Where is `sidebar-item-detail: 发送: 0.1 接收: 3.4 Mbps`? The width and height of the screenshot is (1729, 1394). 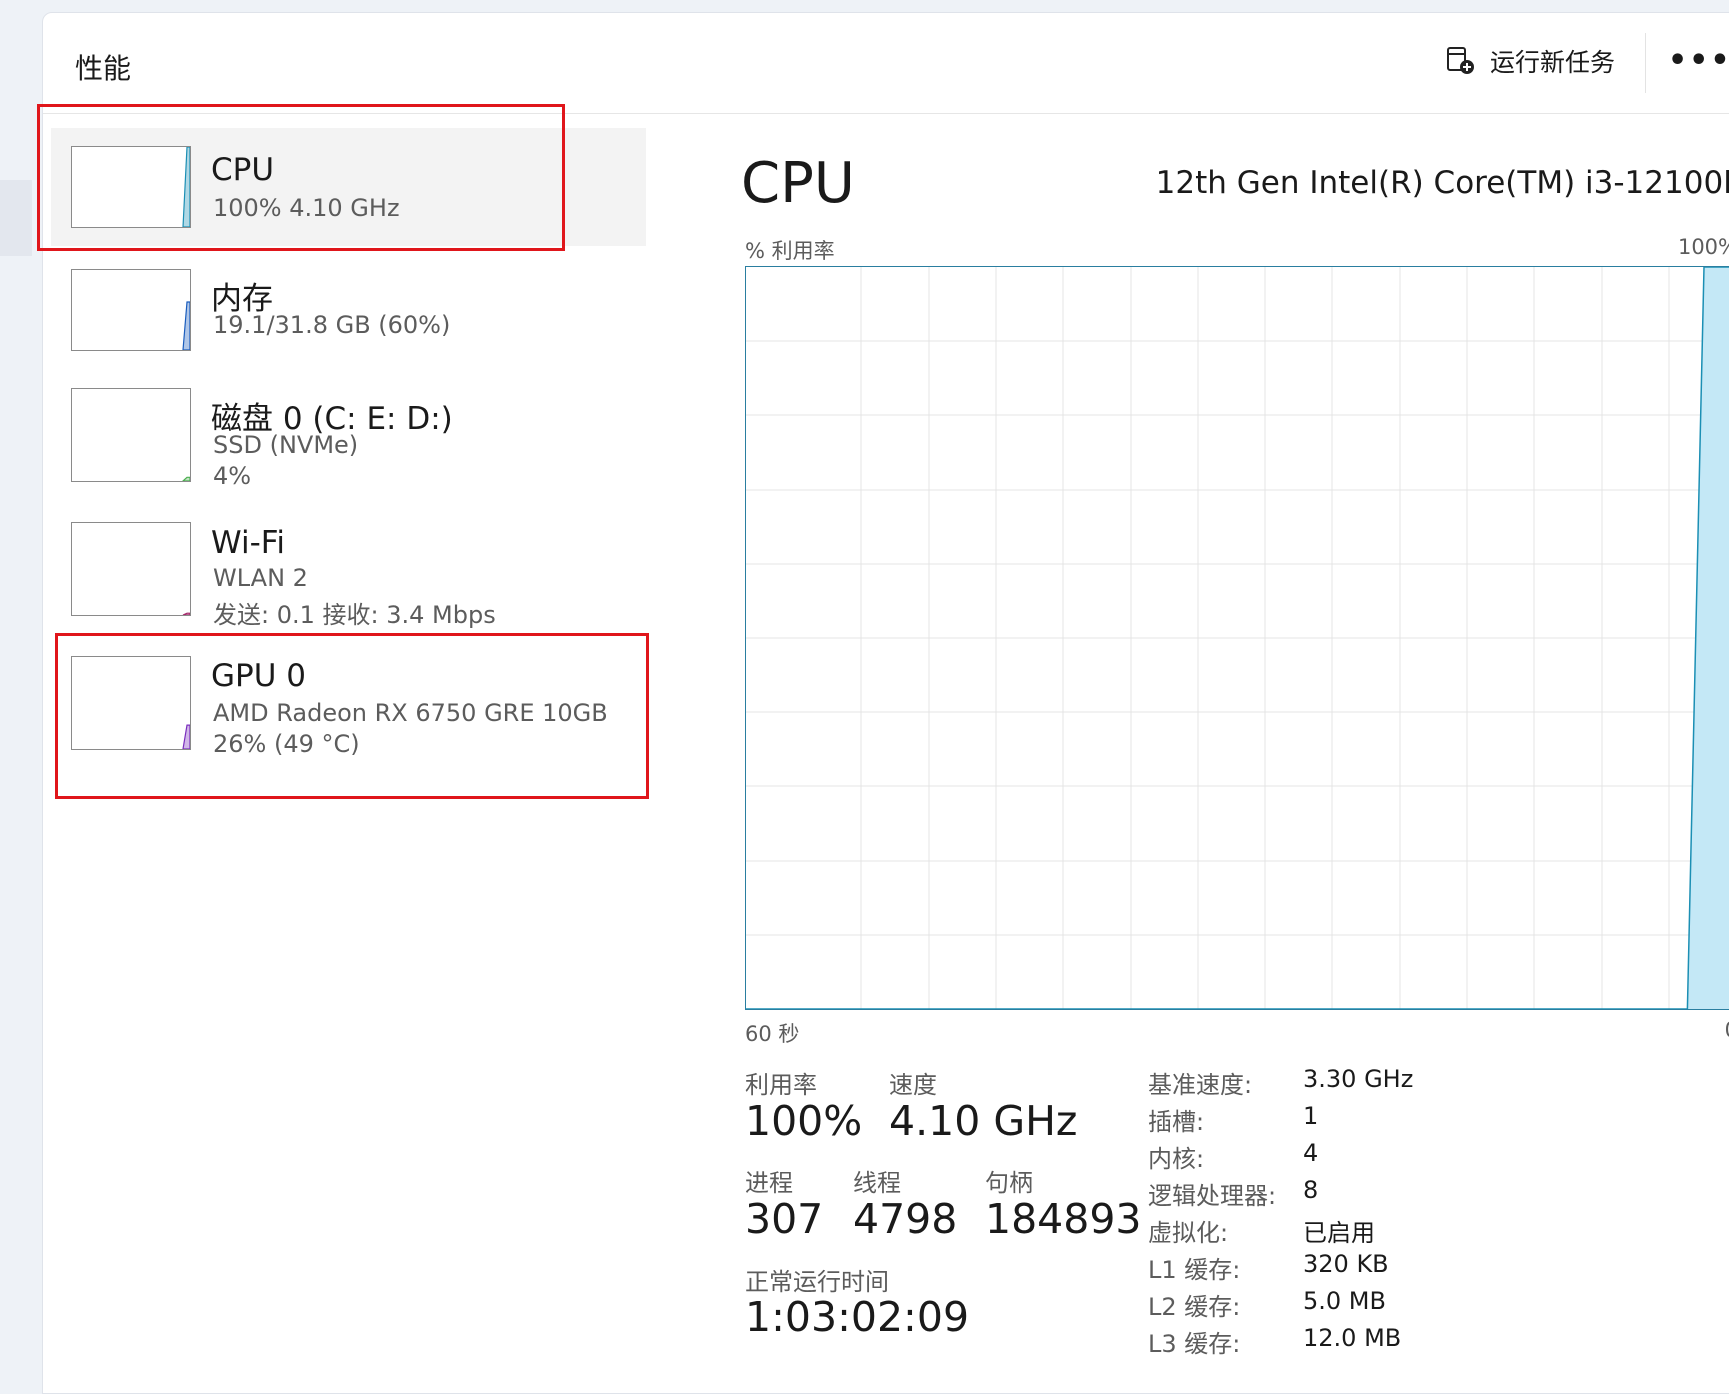 sidebar-item-detail: 发送: 0.1 接收: 3.4 Mbps is located at coordinates (354, 615).